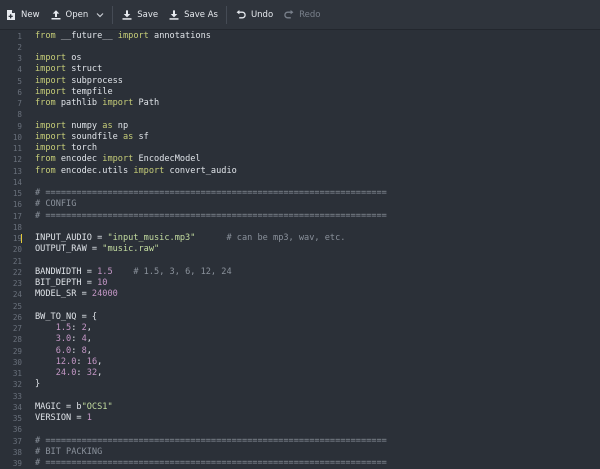 The width and height of the screenshot is (600, 469). I want to click on code-line: 34 MAGIC = b"OCS1", so click(300, 407).